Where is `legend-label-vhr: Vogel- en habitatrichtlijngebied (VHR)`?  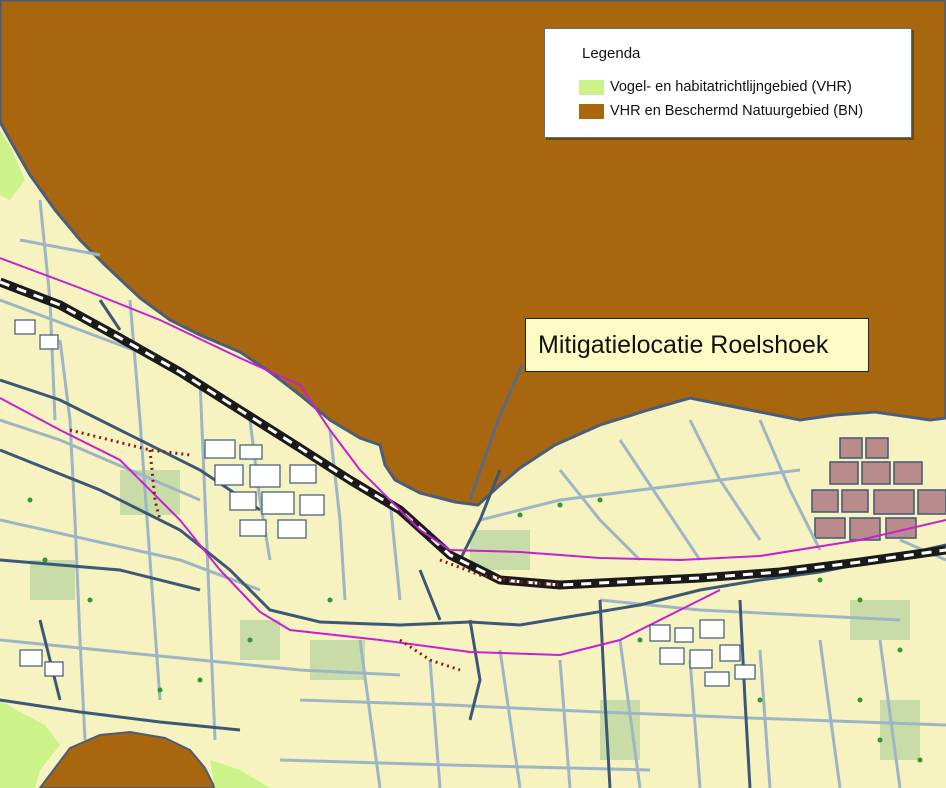
legend-label-vhr: Vogel- en habitatrichtlijngebied (VHR) is located at coordinates (731, 87).